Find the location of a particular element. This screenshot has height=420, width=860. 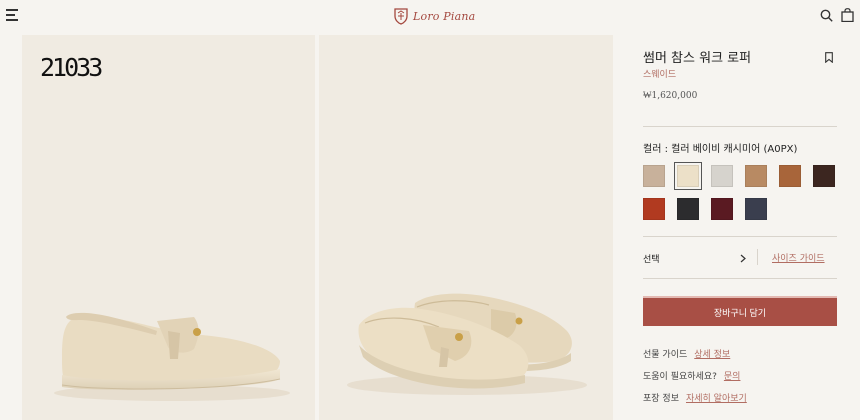

packaging-link: 자세히 알아보기 is located at coordinates (716, 399).